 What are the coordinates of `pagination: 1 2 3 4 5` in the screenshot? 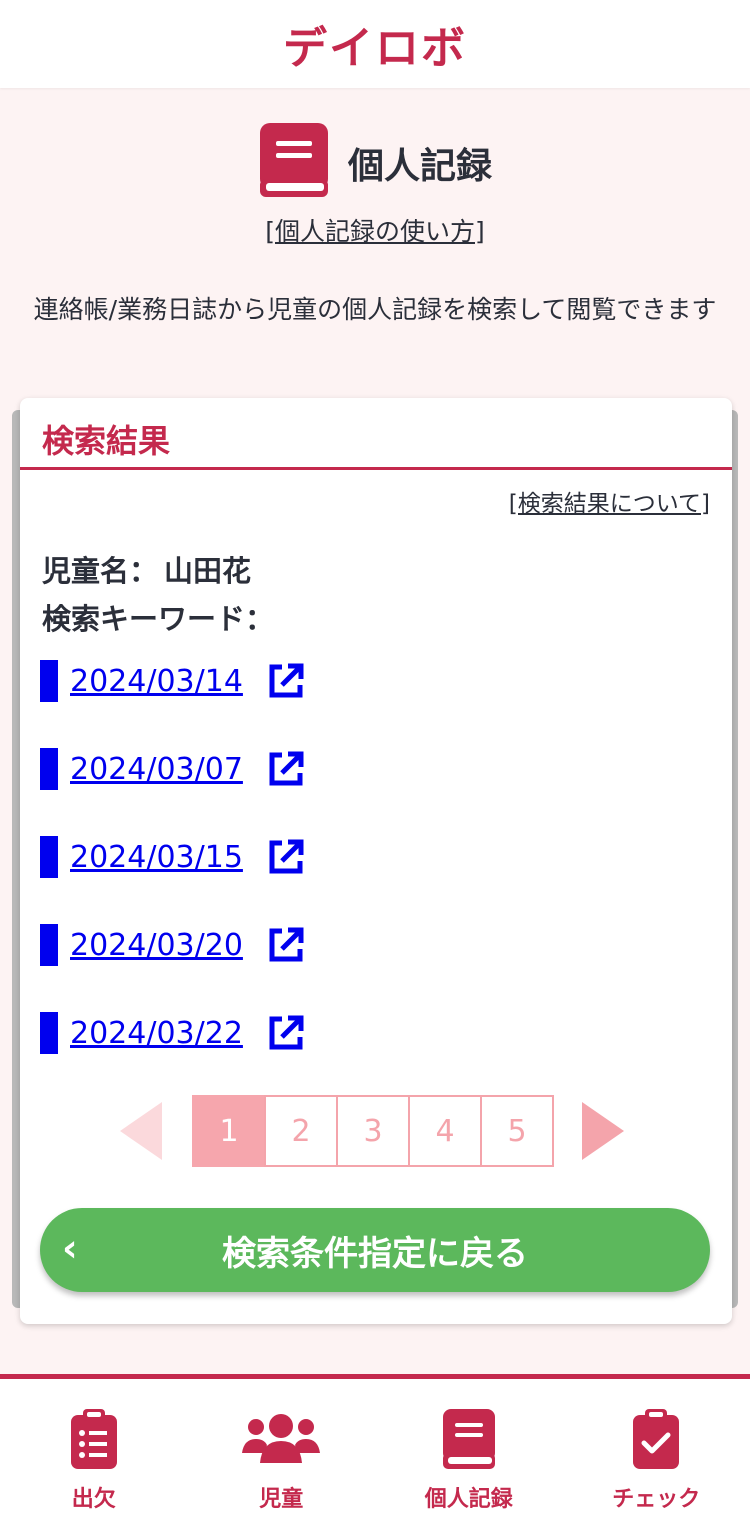 It's located at (372, 1131).